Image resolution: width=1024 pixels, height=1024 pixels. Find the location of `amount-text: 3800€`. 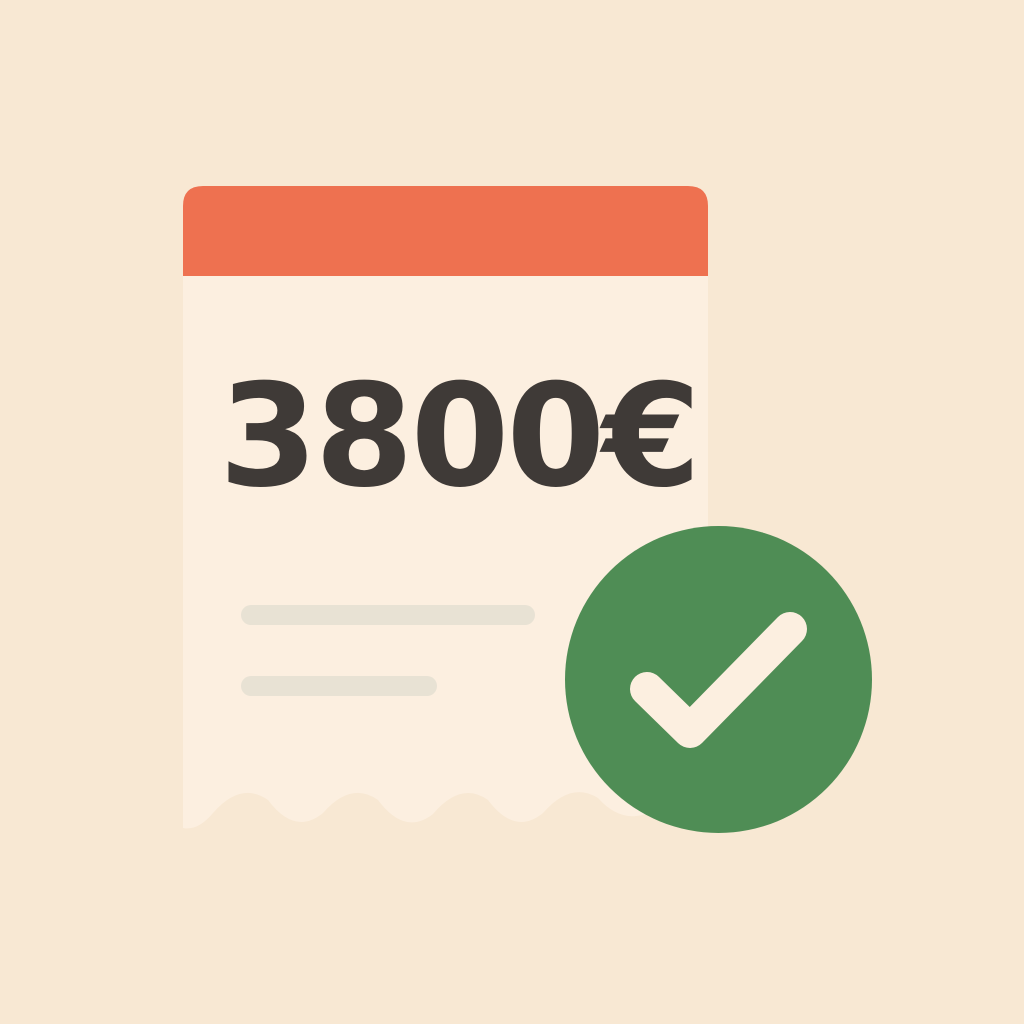

amount-text: 3800€ is located at coordinates (460, 436).